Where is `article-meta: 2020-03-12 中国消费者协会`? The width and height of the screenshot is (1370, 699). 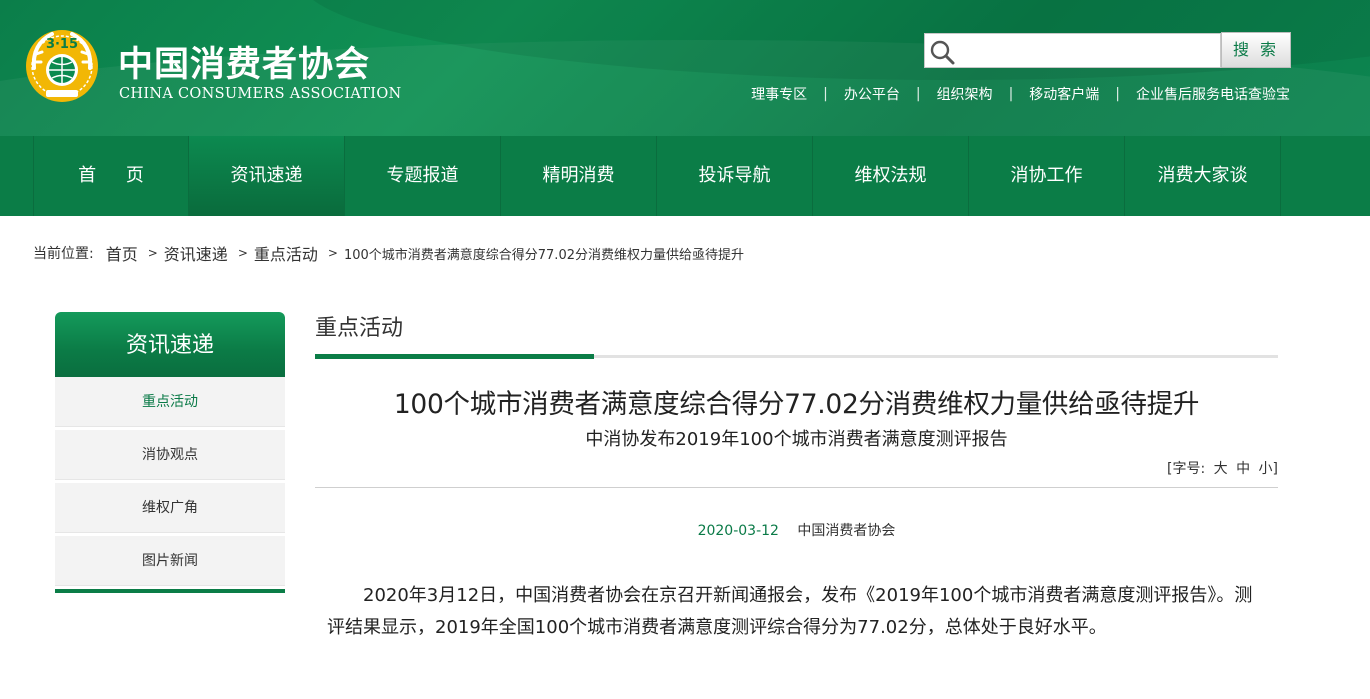
article-meta: 2020-03-12 中国消费者协会 is located at coordinates (796, 530).